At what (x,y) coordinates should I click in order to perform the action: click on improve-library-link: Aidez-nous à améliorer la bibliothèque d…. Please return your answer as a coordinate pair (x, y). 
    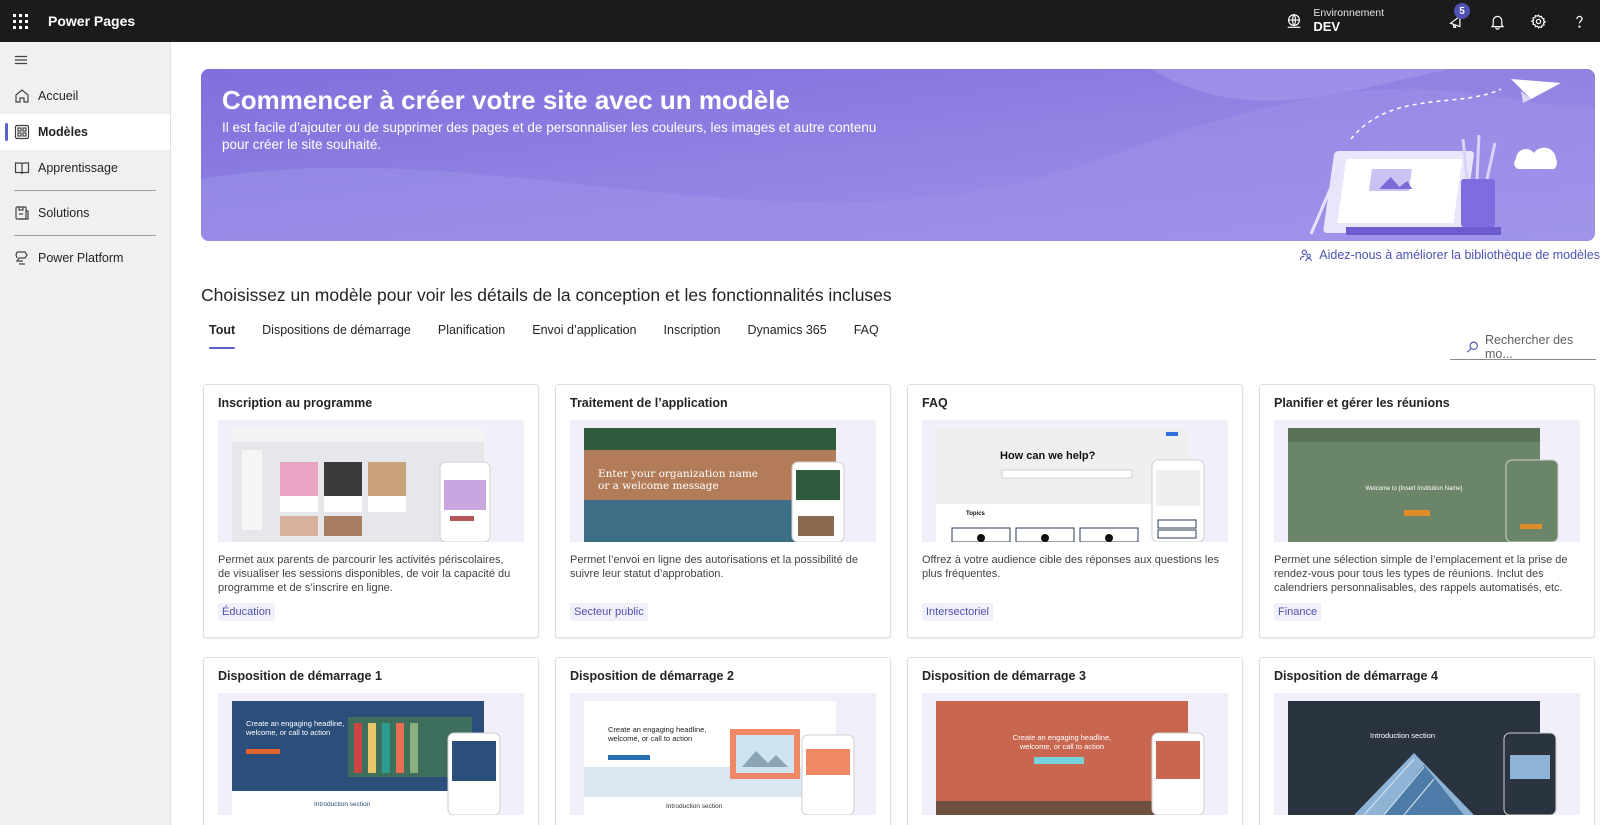
    Looking at the image, I should click on (1449, 255).